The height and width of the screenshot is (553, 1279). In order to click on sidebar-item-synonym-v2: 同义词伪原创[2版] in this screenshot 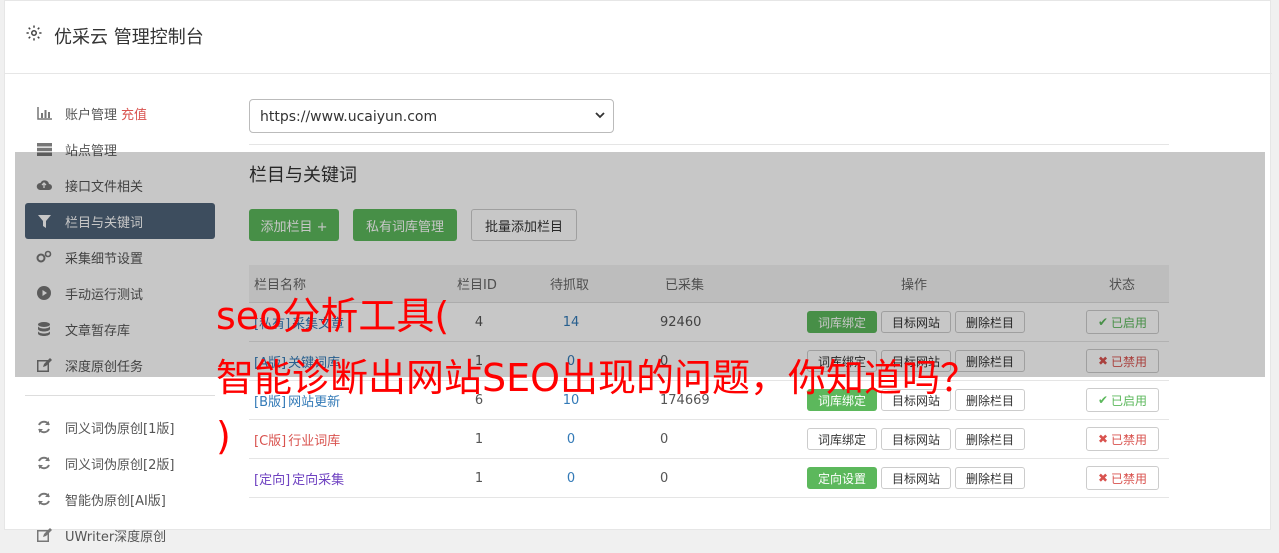, I will do `click(120, 463)`.